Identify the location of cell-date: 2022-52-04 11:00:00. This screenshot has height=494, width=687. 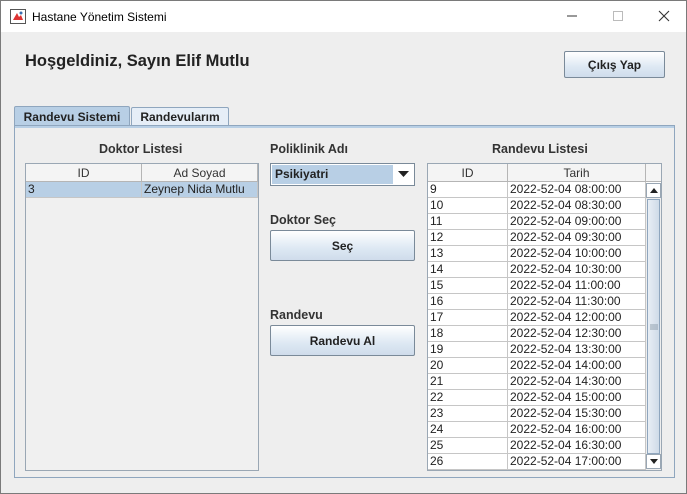
(577, 286).